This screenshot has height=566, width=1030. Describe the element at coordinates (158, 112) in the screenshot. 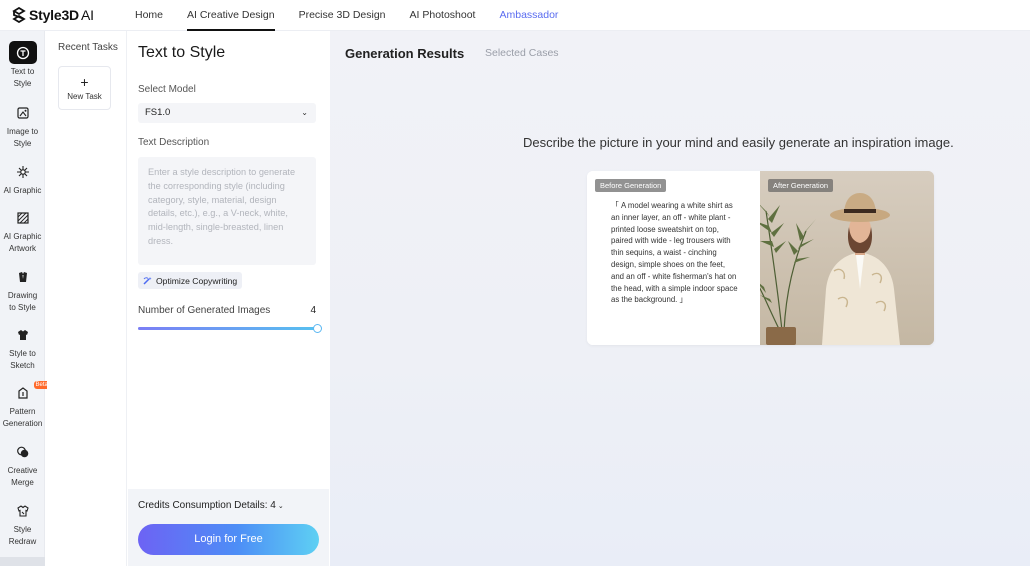

I see `model-value: FS1.0` at that location.